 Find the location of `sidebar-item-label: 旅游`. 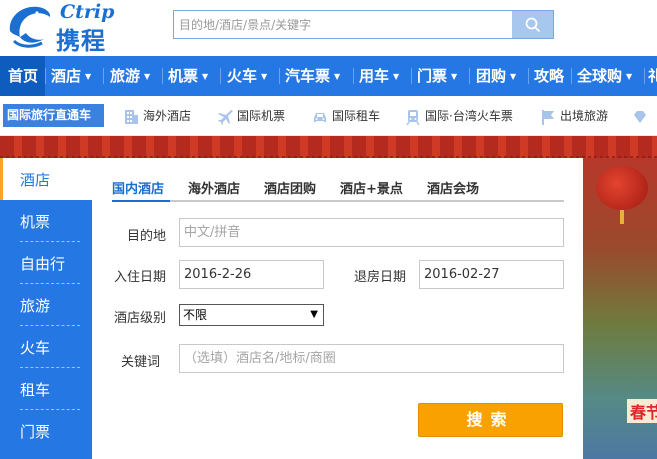

sidebar-item-label: 旅游 is located at coordinates (35, 306).